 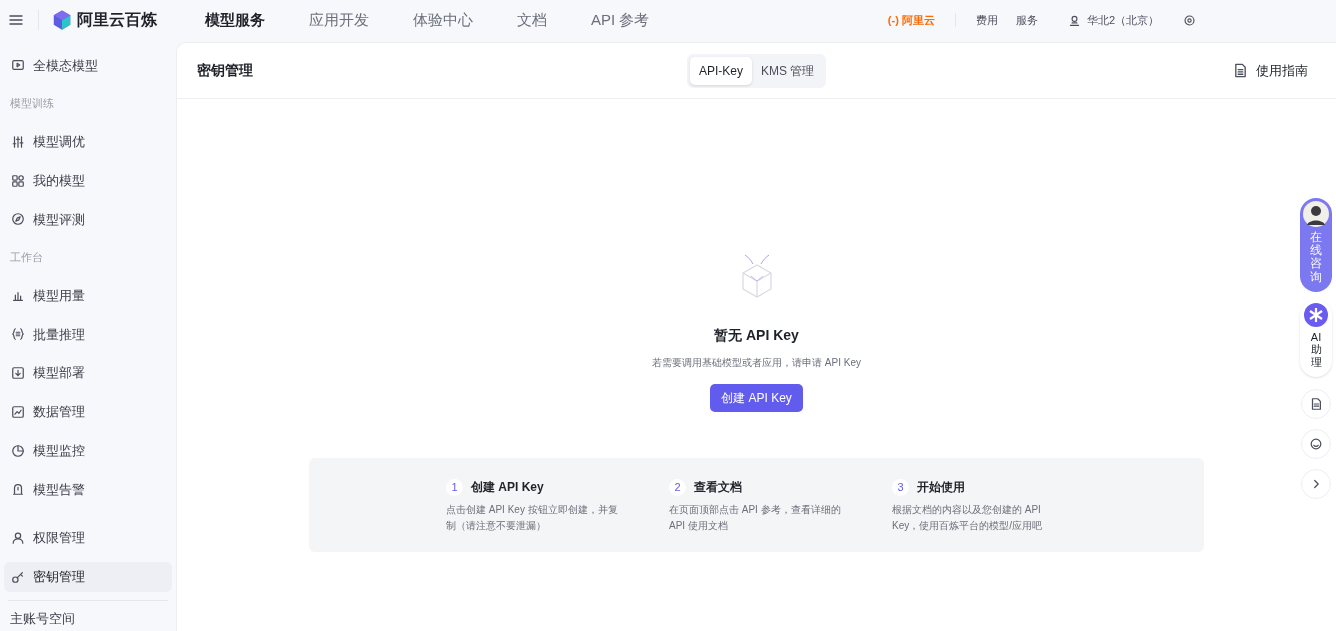 What do you see at coordinates (721, 71) in the screenshot?
I see `tab: API-Key` at bounding box center [721, 71].